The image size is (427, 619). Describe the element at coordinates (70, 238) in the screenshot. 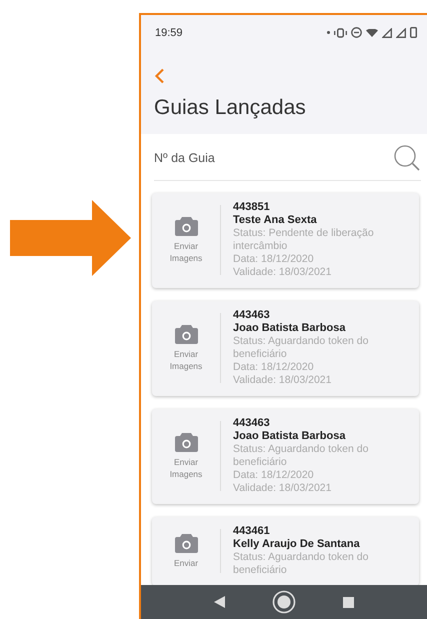

I see `arrow-icon` at that location.